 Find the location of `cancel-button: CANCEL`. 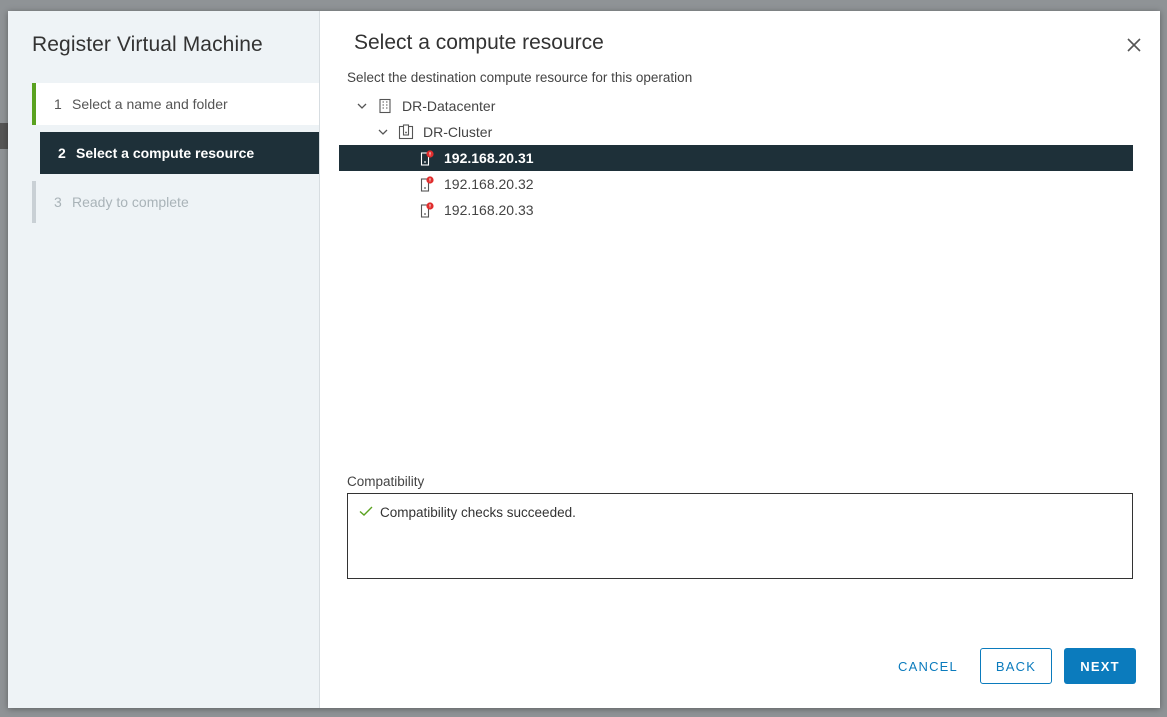

cancel-button: CANCEL is located at coordinates (928, 666).